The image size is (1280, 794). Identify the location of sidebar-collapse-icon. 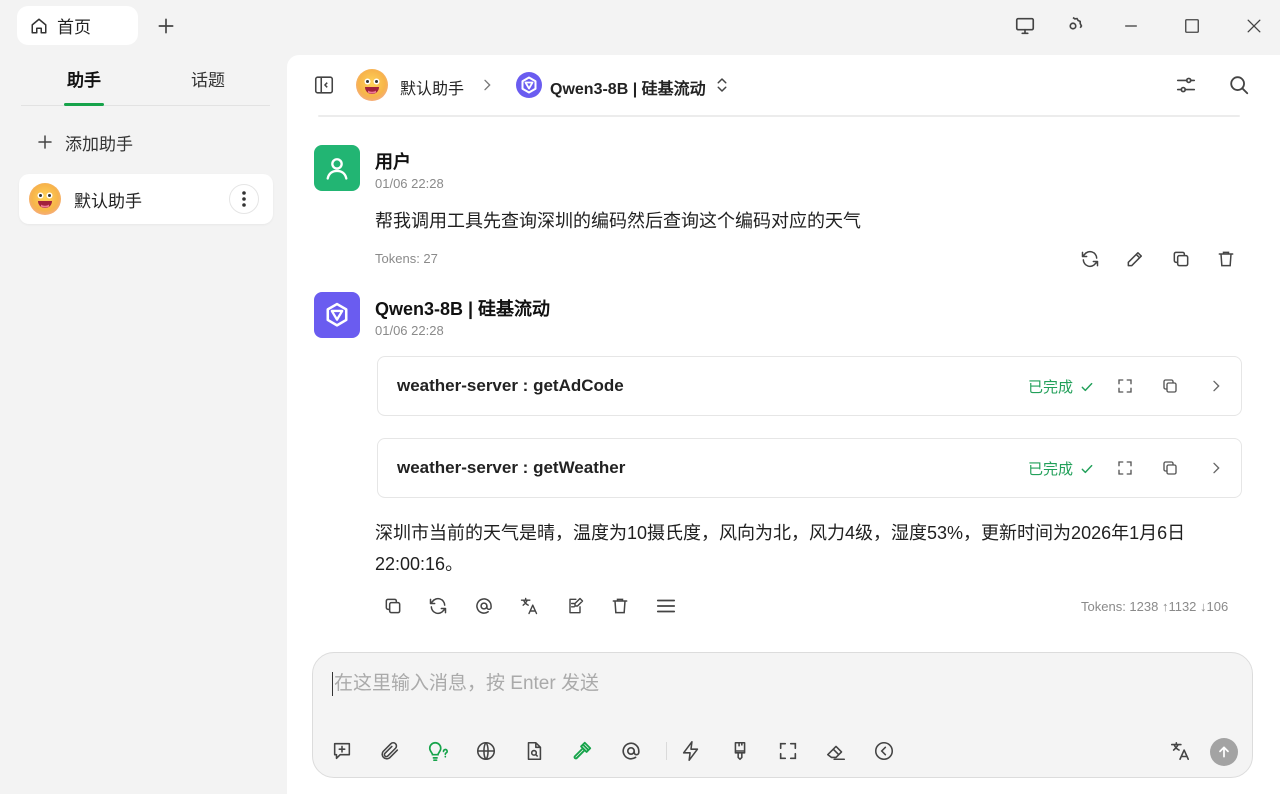
(324, 85).